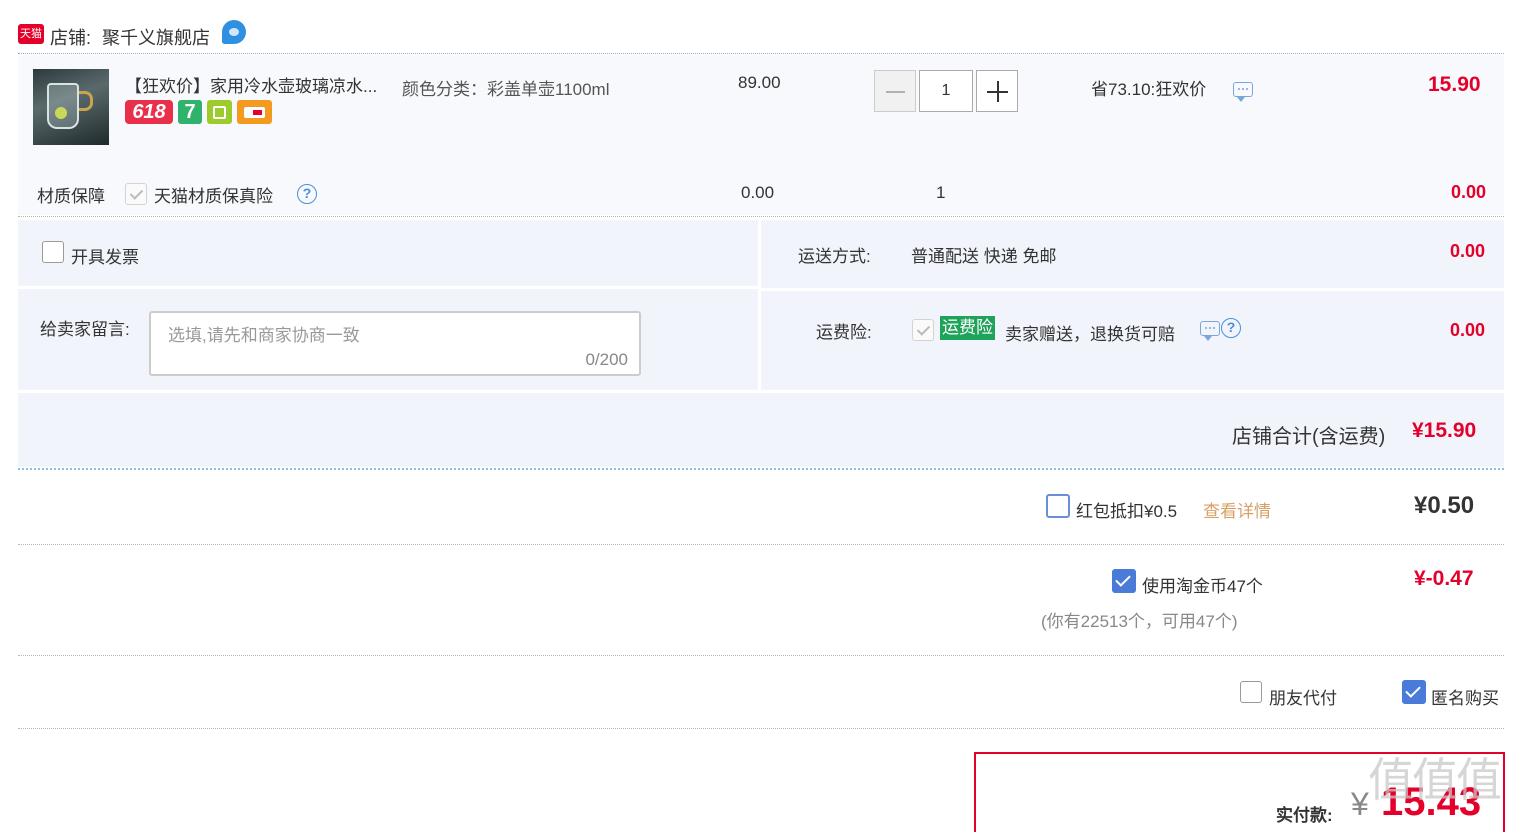 This screenshot has height=832, width=1517. I want to click on message-label: 给卖家留言:, so click(85, 329).